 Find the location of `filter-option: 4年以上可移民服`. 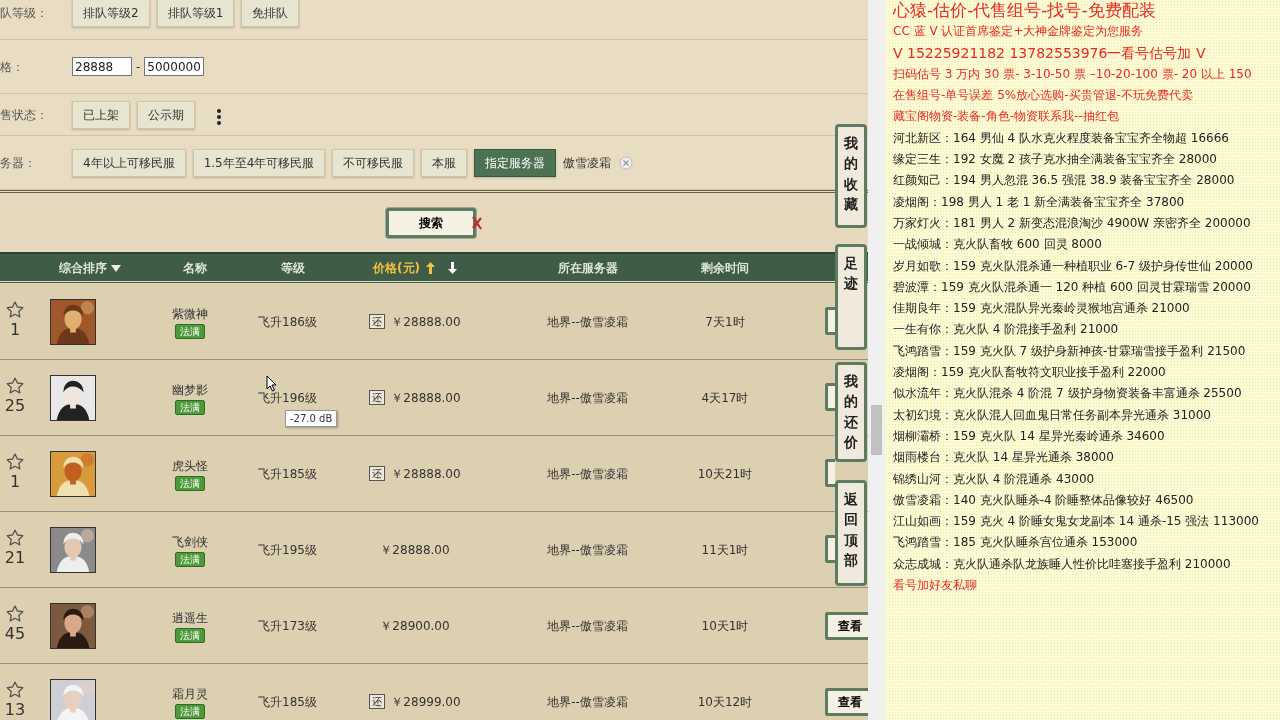

filter-option: 4年以上可移民服 is located at coordinates (129, 162).